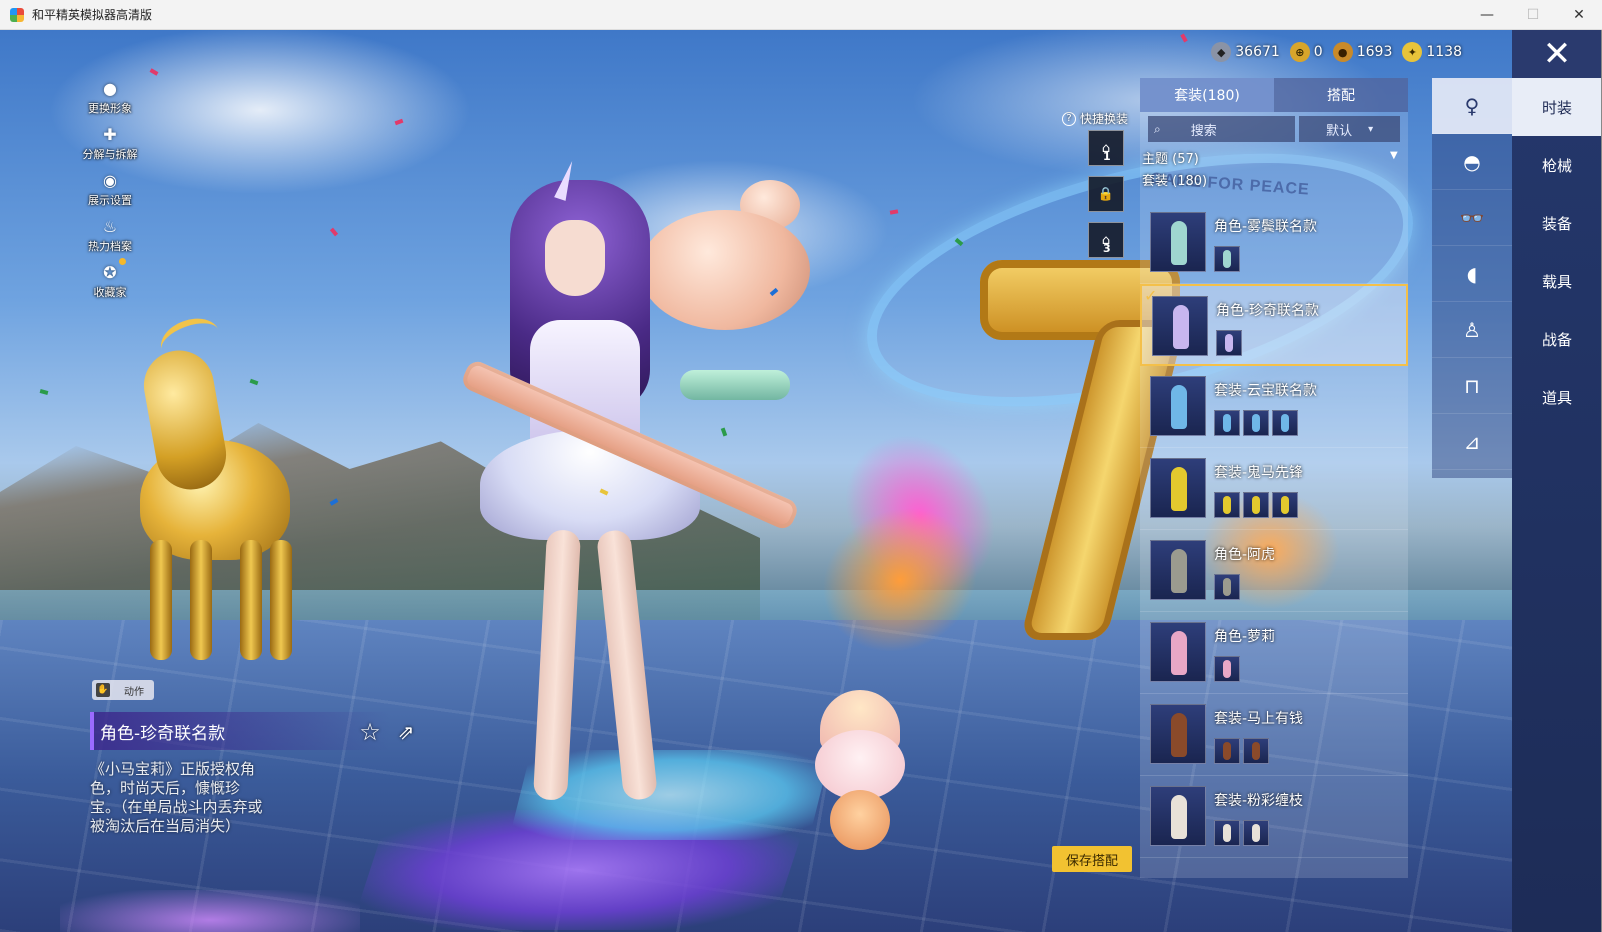 This screenshot has width=1602, height=932. I want to click on outfit-row: 套装-云宝联名款, so click(1274, 407).